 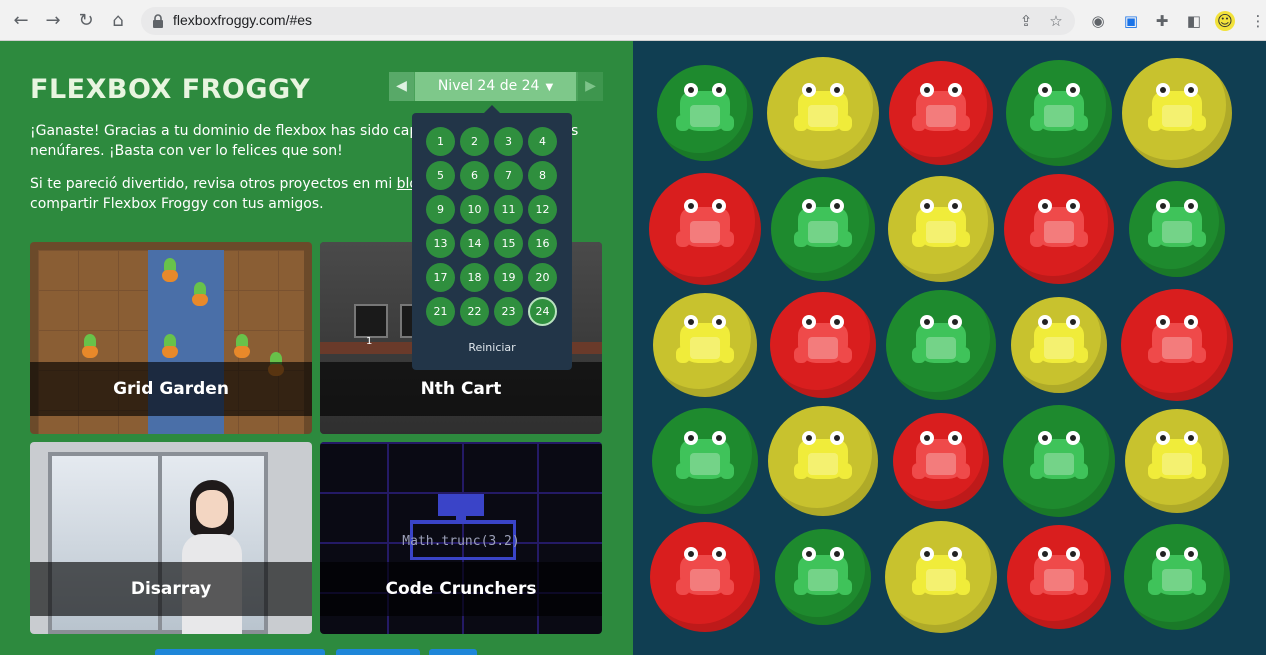 I want to click on level-button-19: 19, so click(x=508, y=277).